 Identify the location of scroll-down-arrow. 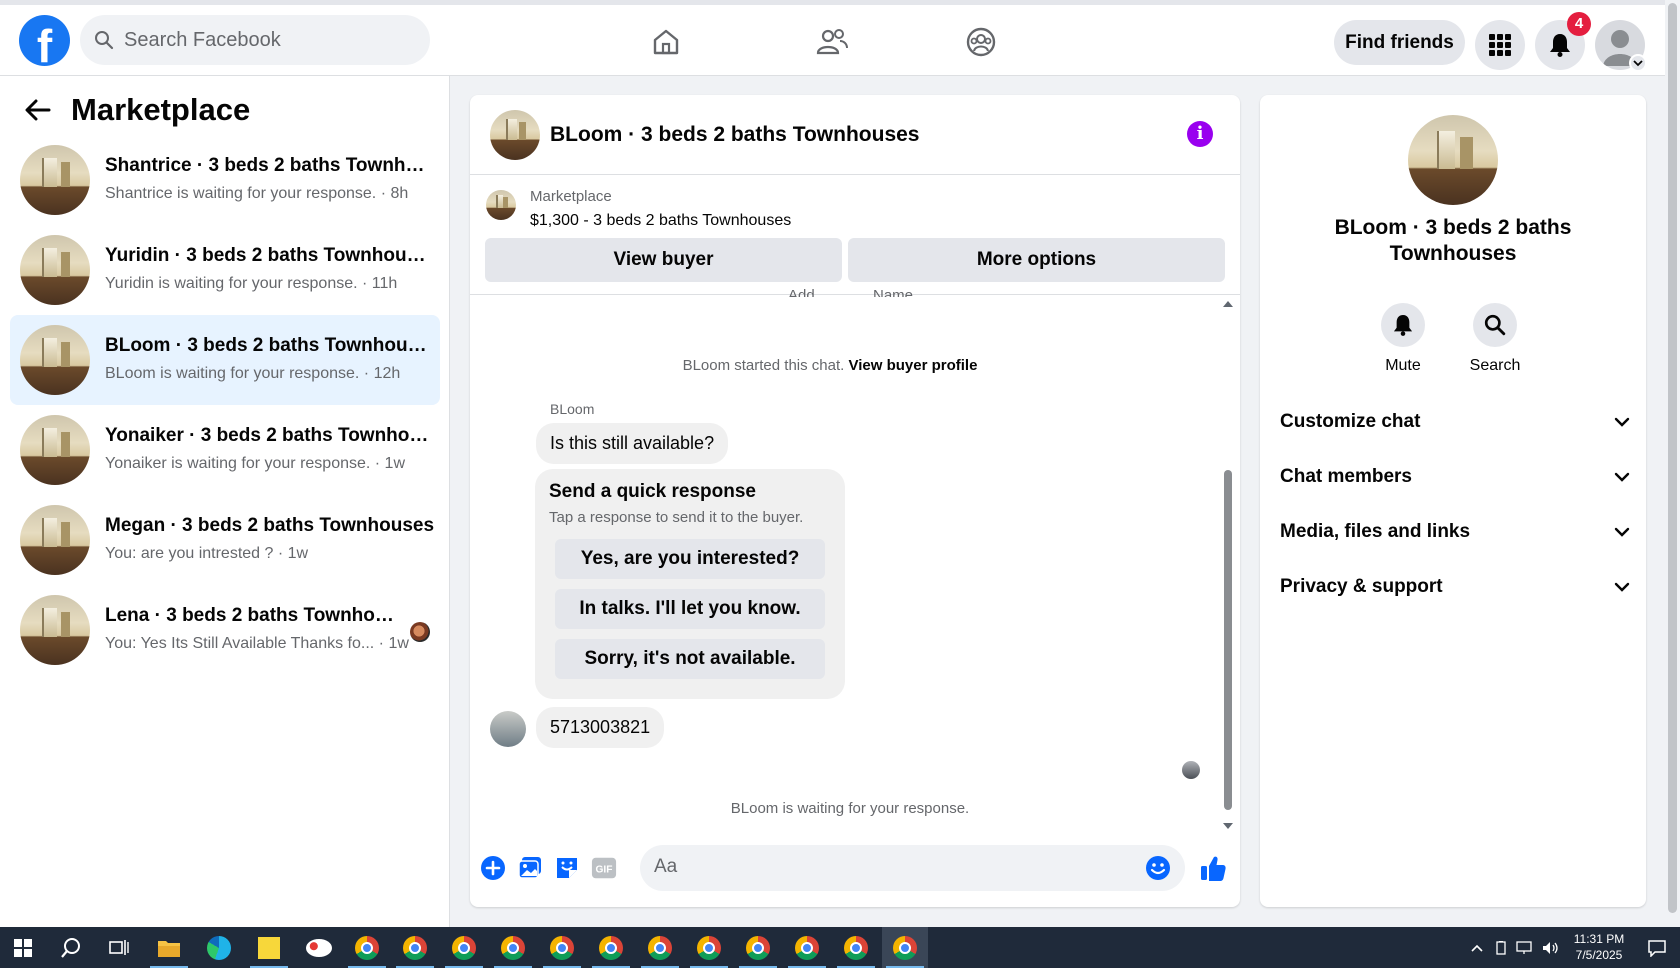
(1228, 826).